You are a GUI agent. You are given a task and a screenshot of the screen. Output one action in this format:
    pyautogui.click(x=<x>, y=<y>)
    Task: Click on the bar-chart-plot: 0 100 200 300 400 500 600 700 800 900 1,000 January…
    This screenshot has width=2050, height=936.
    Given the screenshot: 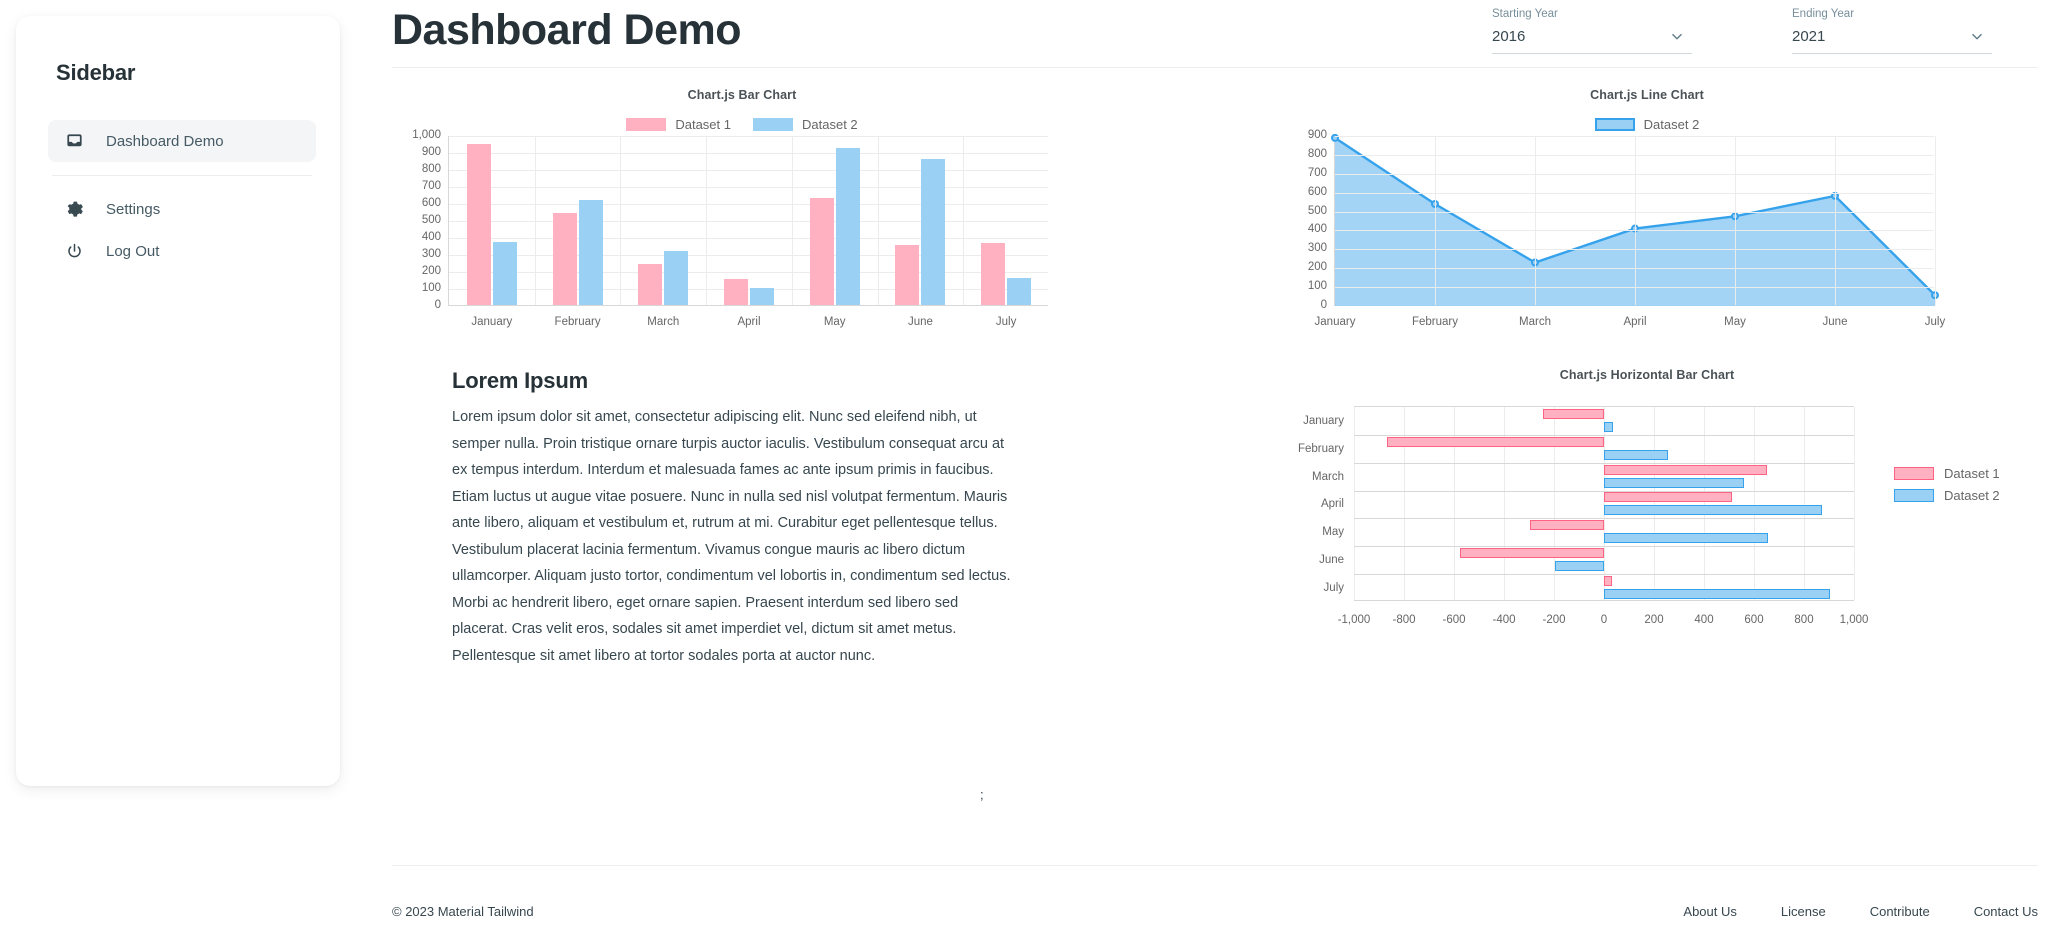 What is the action you would take?
    pyautogui.click(x=730, y=228)
    